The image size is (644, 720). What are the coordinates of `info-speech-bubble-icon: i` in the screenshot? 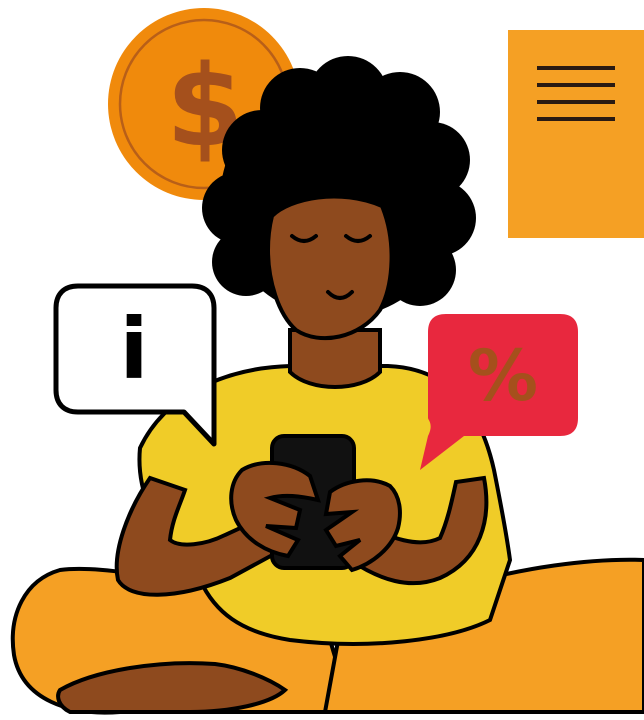 It's located at (135, 365).